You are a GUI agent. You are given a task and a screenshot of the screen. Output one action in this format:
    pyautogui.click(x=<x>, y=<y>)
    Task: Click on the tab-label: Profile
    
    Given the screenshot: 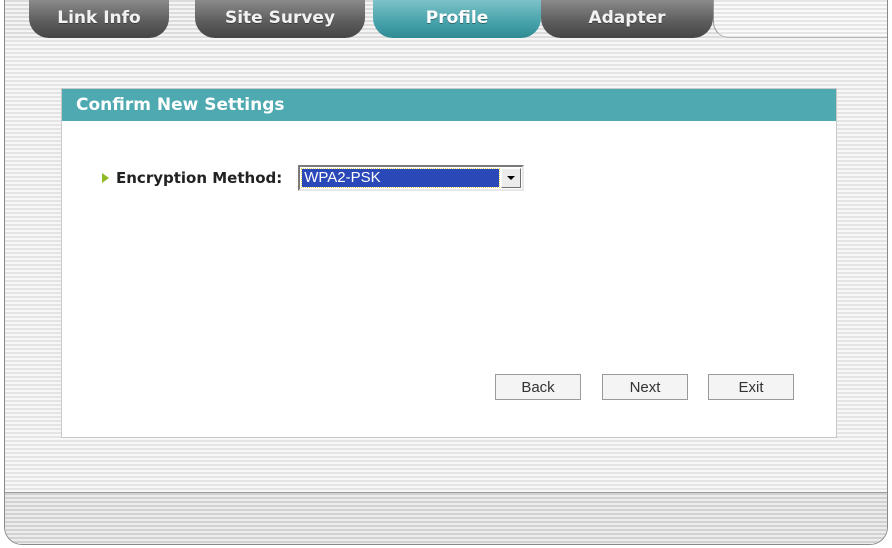 What is the action you would take?
    pyautogui.click(x=457, y=18)
    